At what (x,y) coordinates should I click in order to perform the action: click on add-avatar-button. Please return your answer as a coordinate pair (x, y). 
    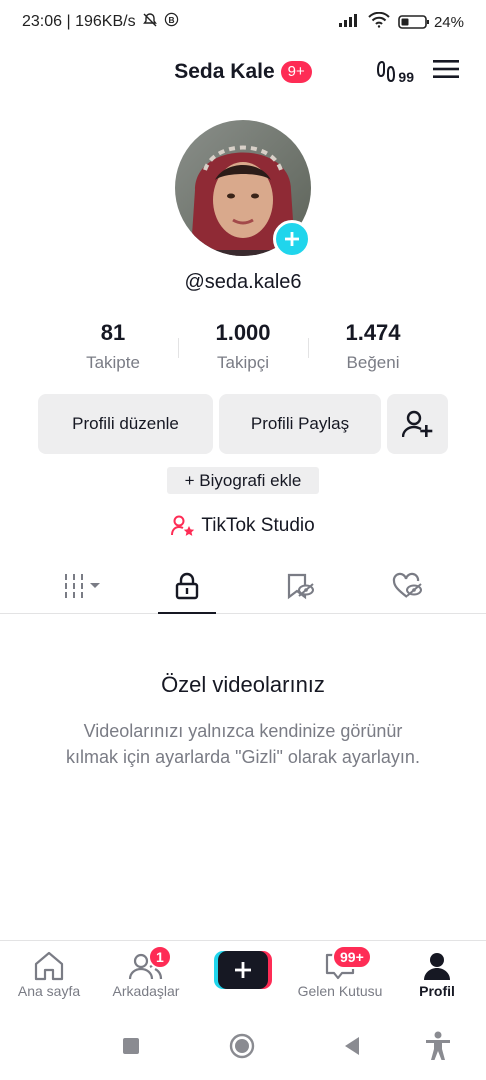
    Looking at the image, I should click on (292, 239).